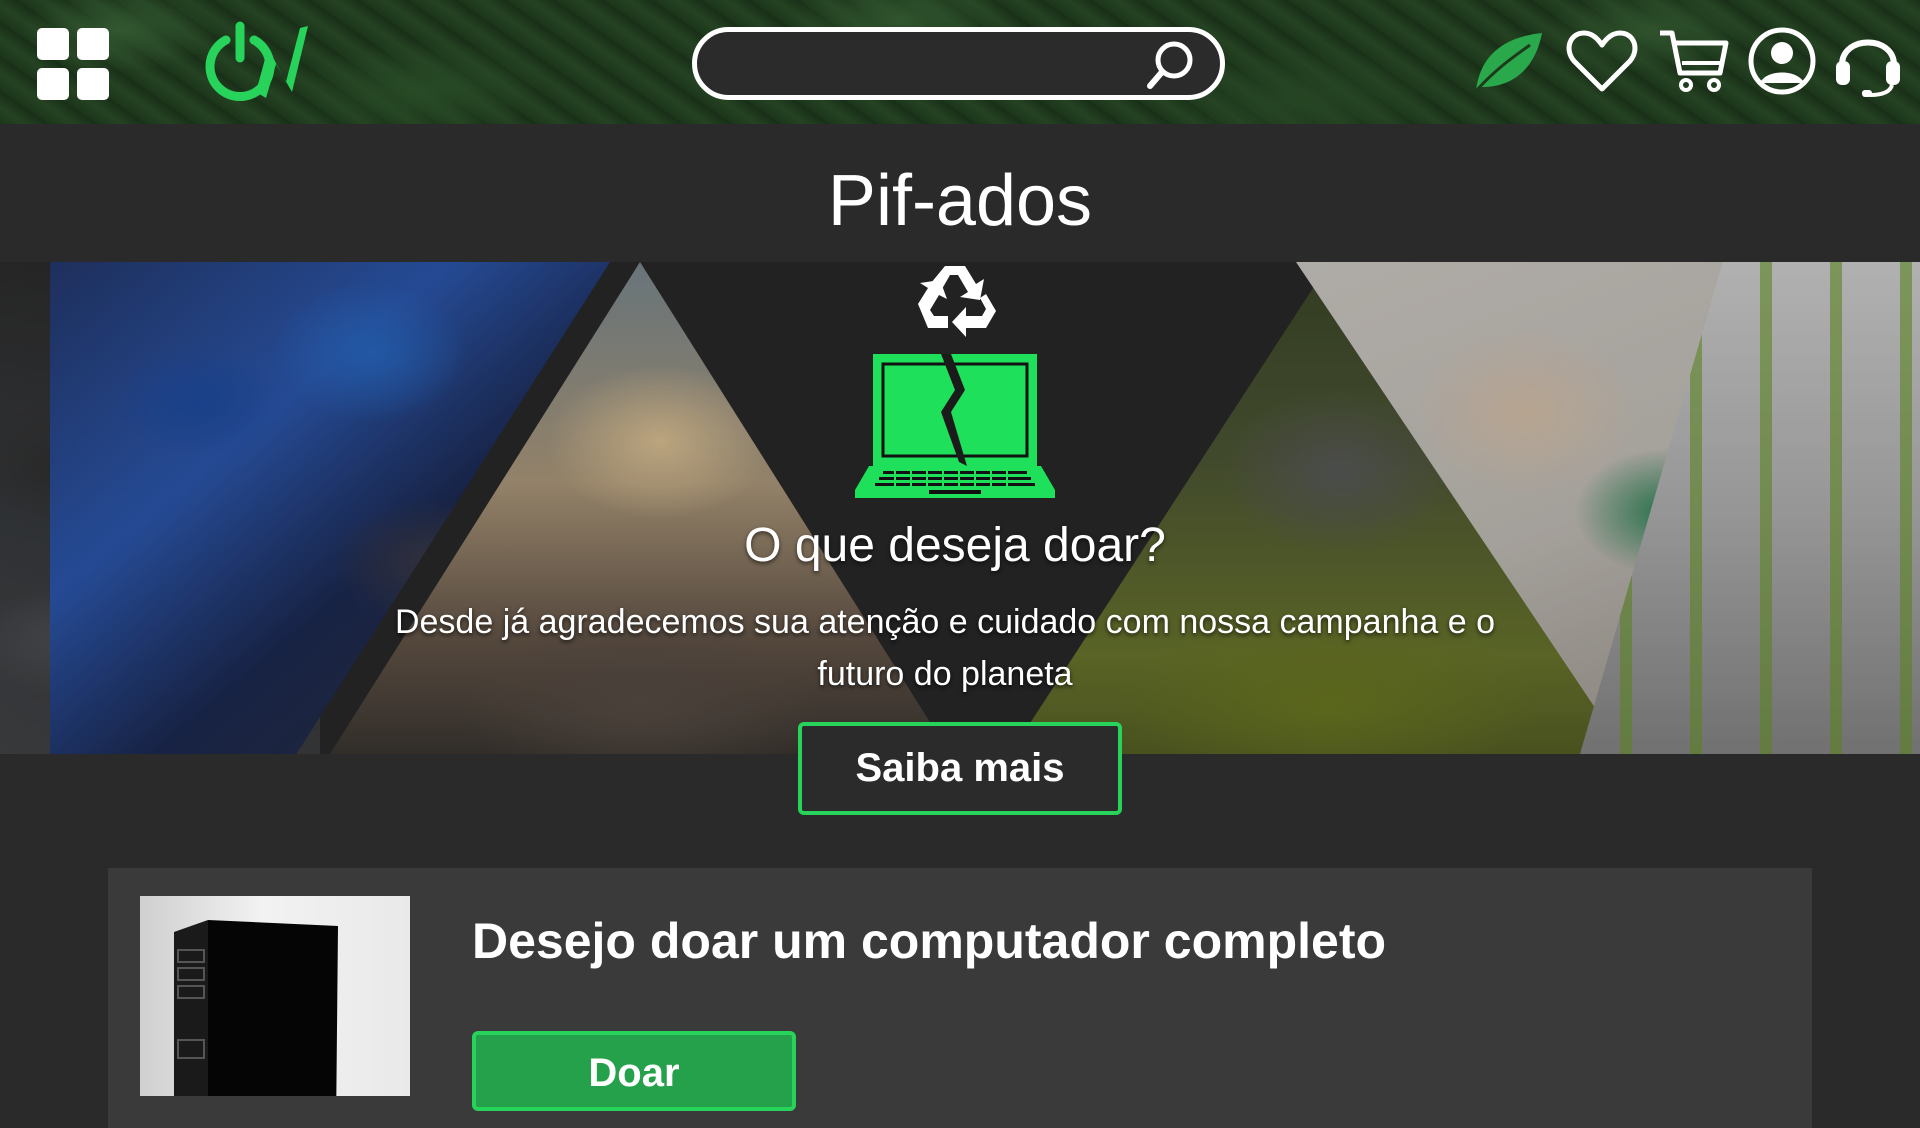 The height and width of the screenshot is (1128, 1920). I want to click on computer-tower-icon, so click(256, 1008).